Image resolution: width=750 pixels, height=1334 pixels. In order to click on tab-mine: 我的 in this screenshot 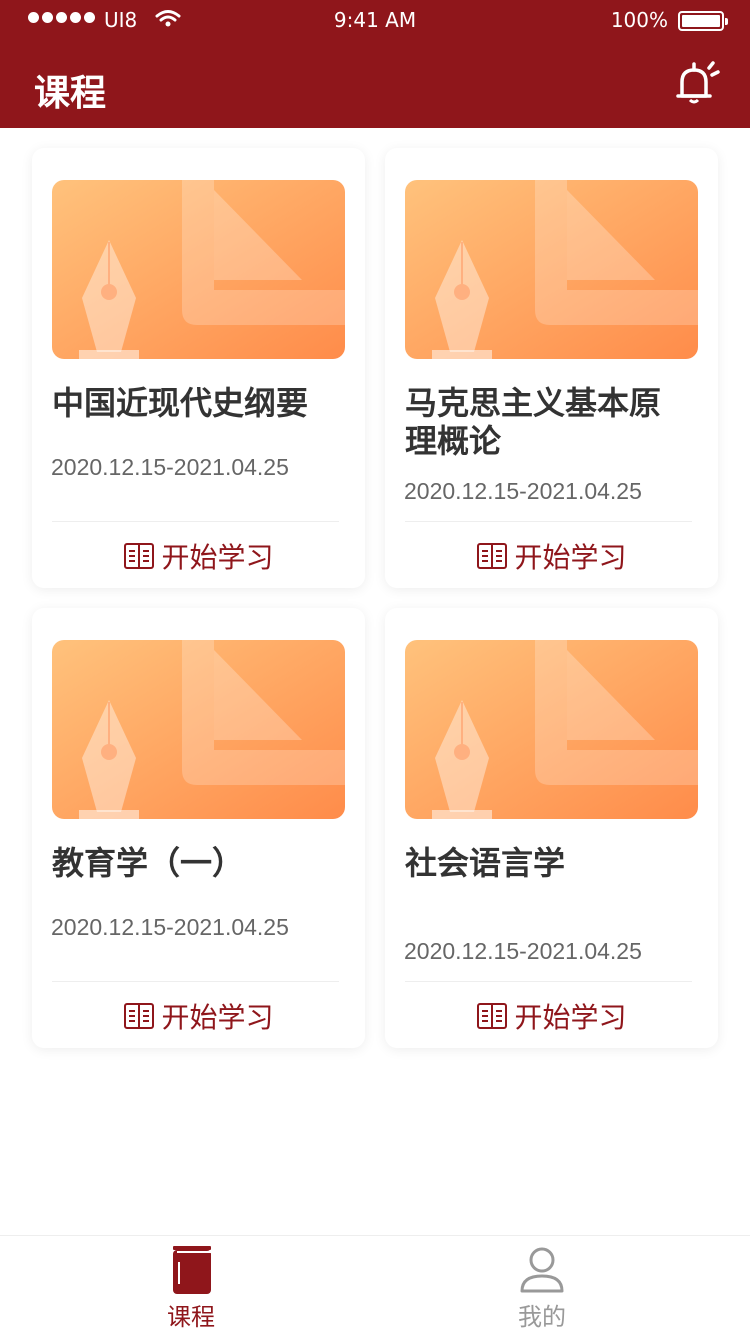, I will do `click(542, 1289)`.